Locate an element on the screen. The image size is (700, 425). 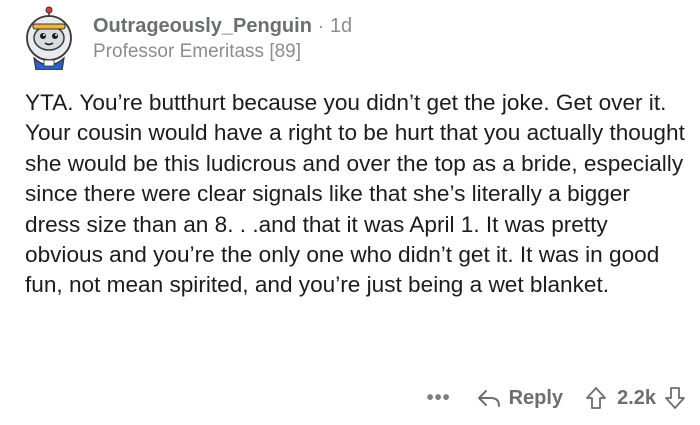
reply-button: Reply is located at coordinates (520, 398).